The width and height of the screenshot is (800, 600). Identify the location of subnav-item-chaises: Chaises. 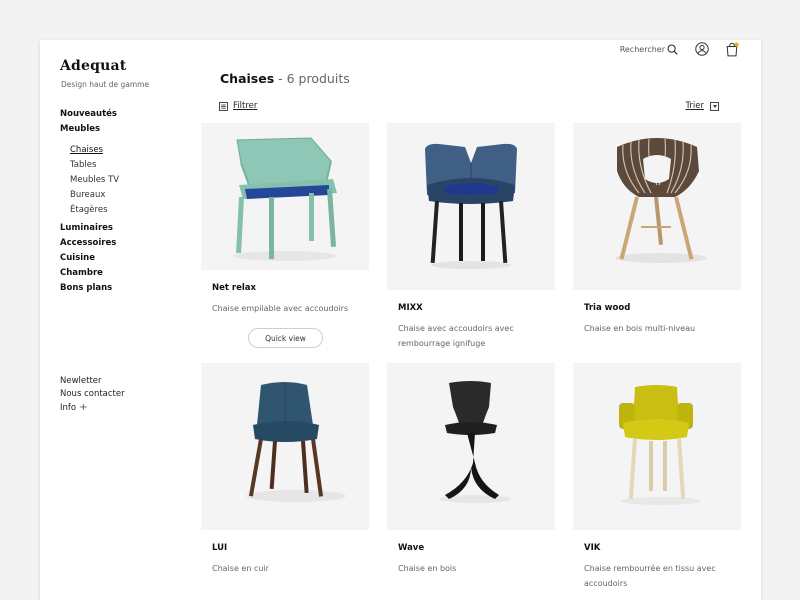
(94, 150).